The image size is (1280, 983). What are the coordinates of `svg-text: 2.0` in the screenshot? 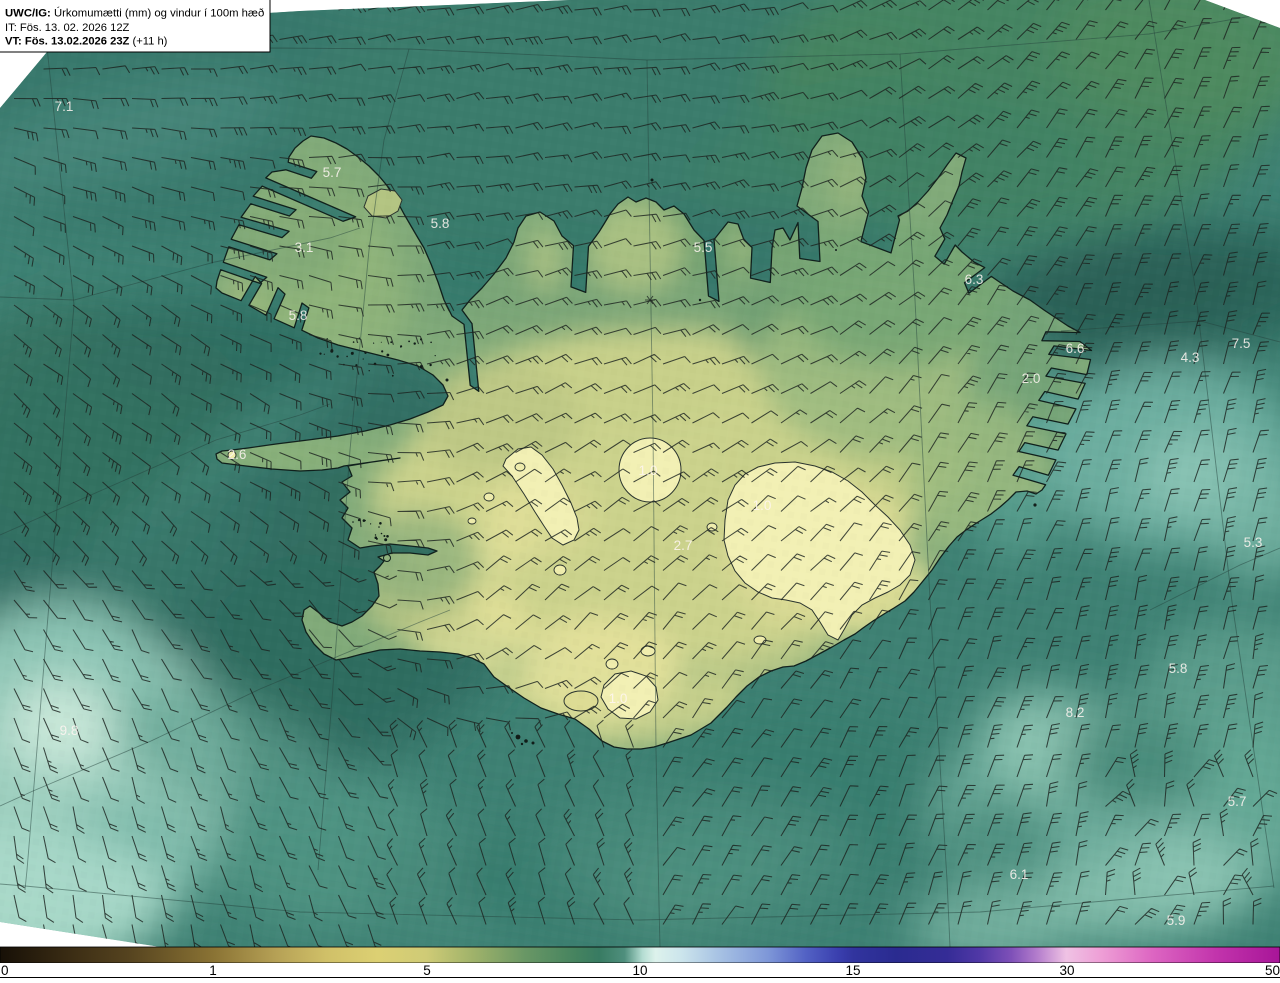 It's located at (1031, 378).